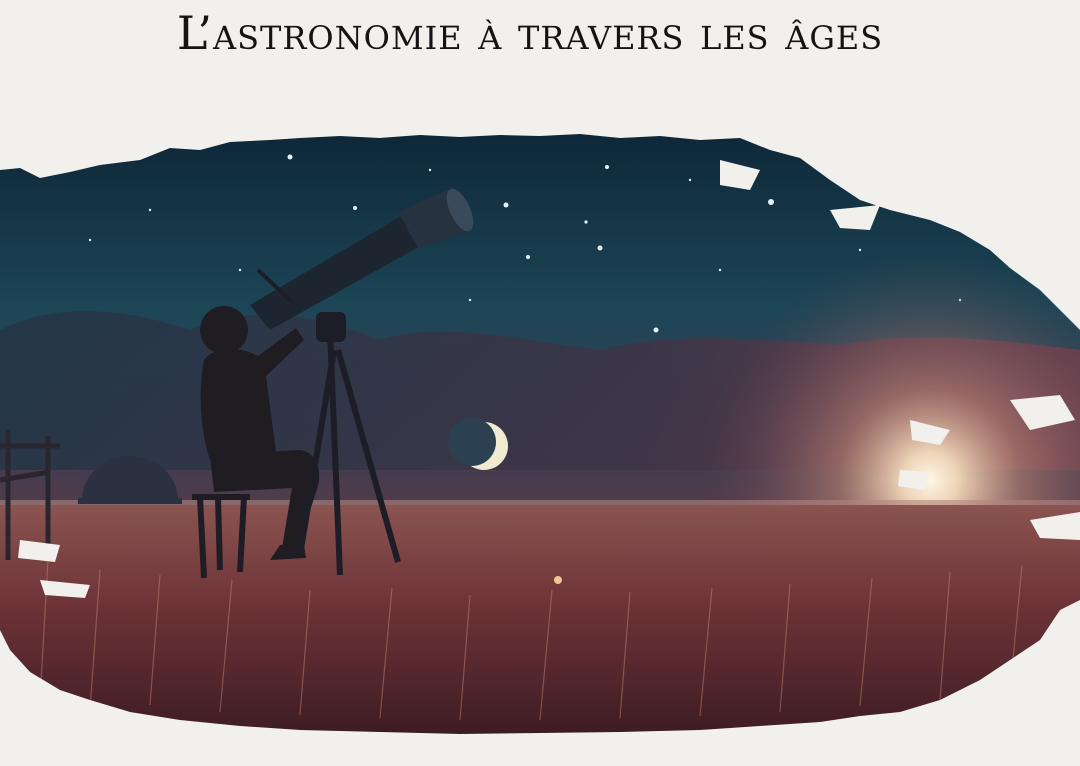  I want to click on stool, so click(221, 536).